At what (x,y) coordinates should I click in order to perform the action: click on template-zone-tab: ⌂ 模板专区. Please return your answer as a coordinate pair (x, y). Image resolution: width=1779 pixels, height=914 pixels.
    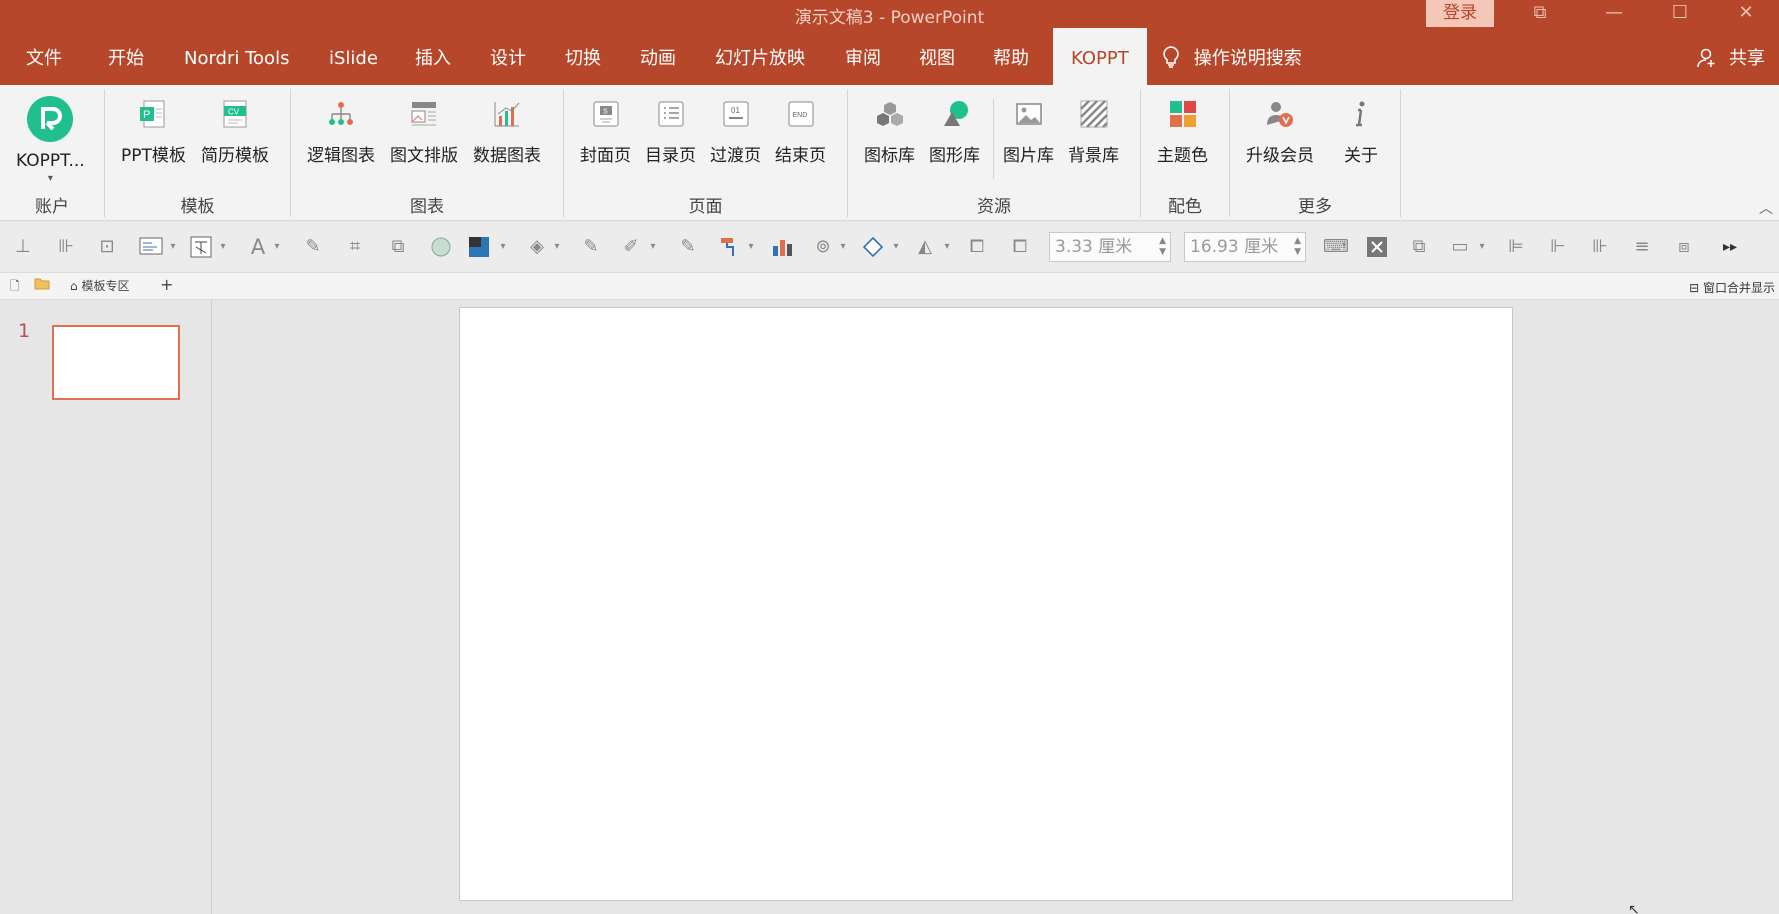
    Looking at the image, I should click on (99, 285).